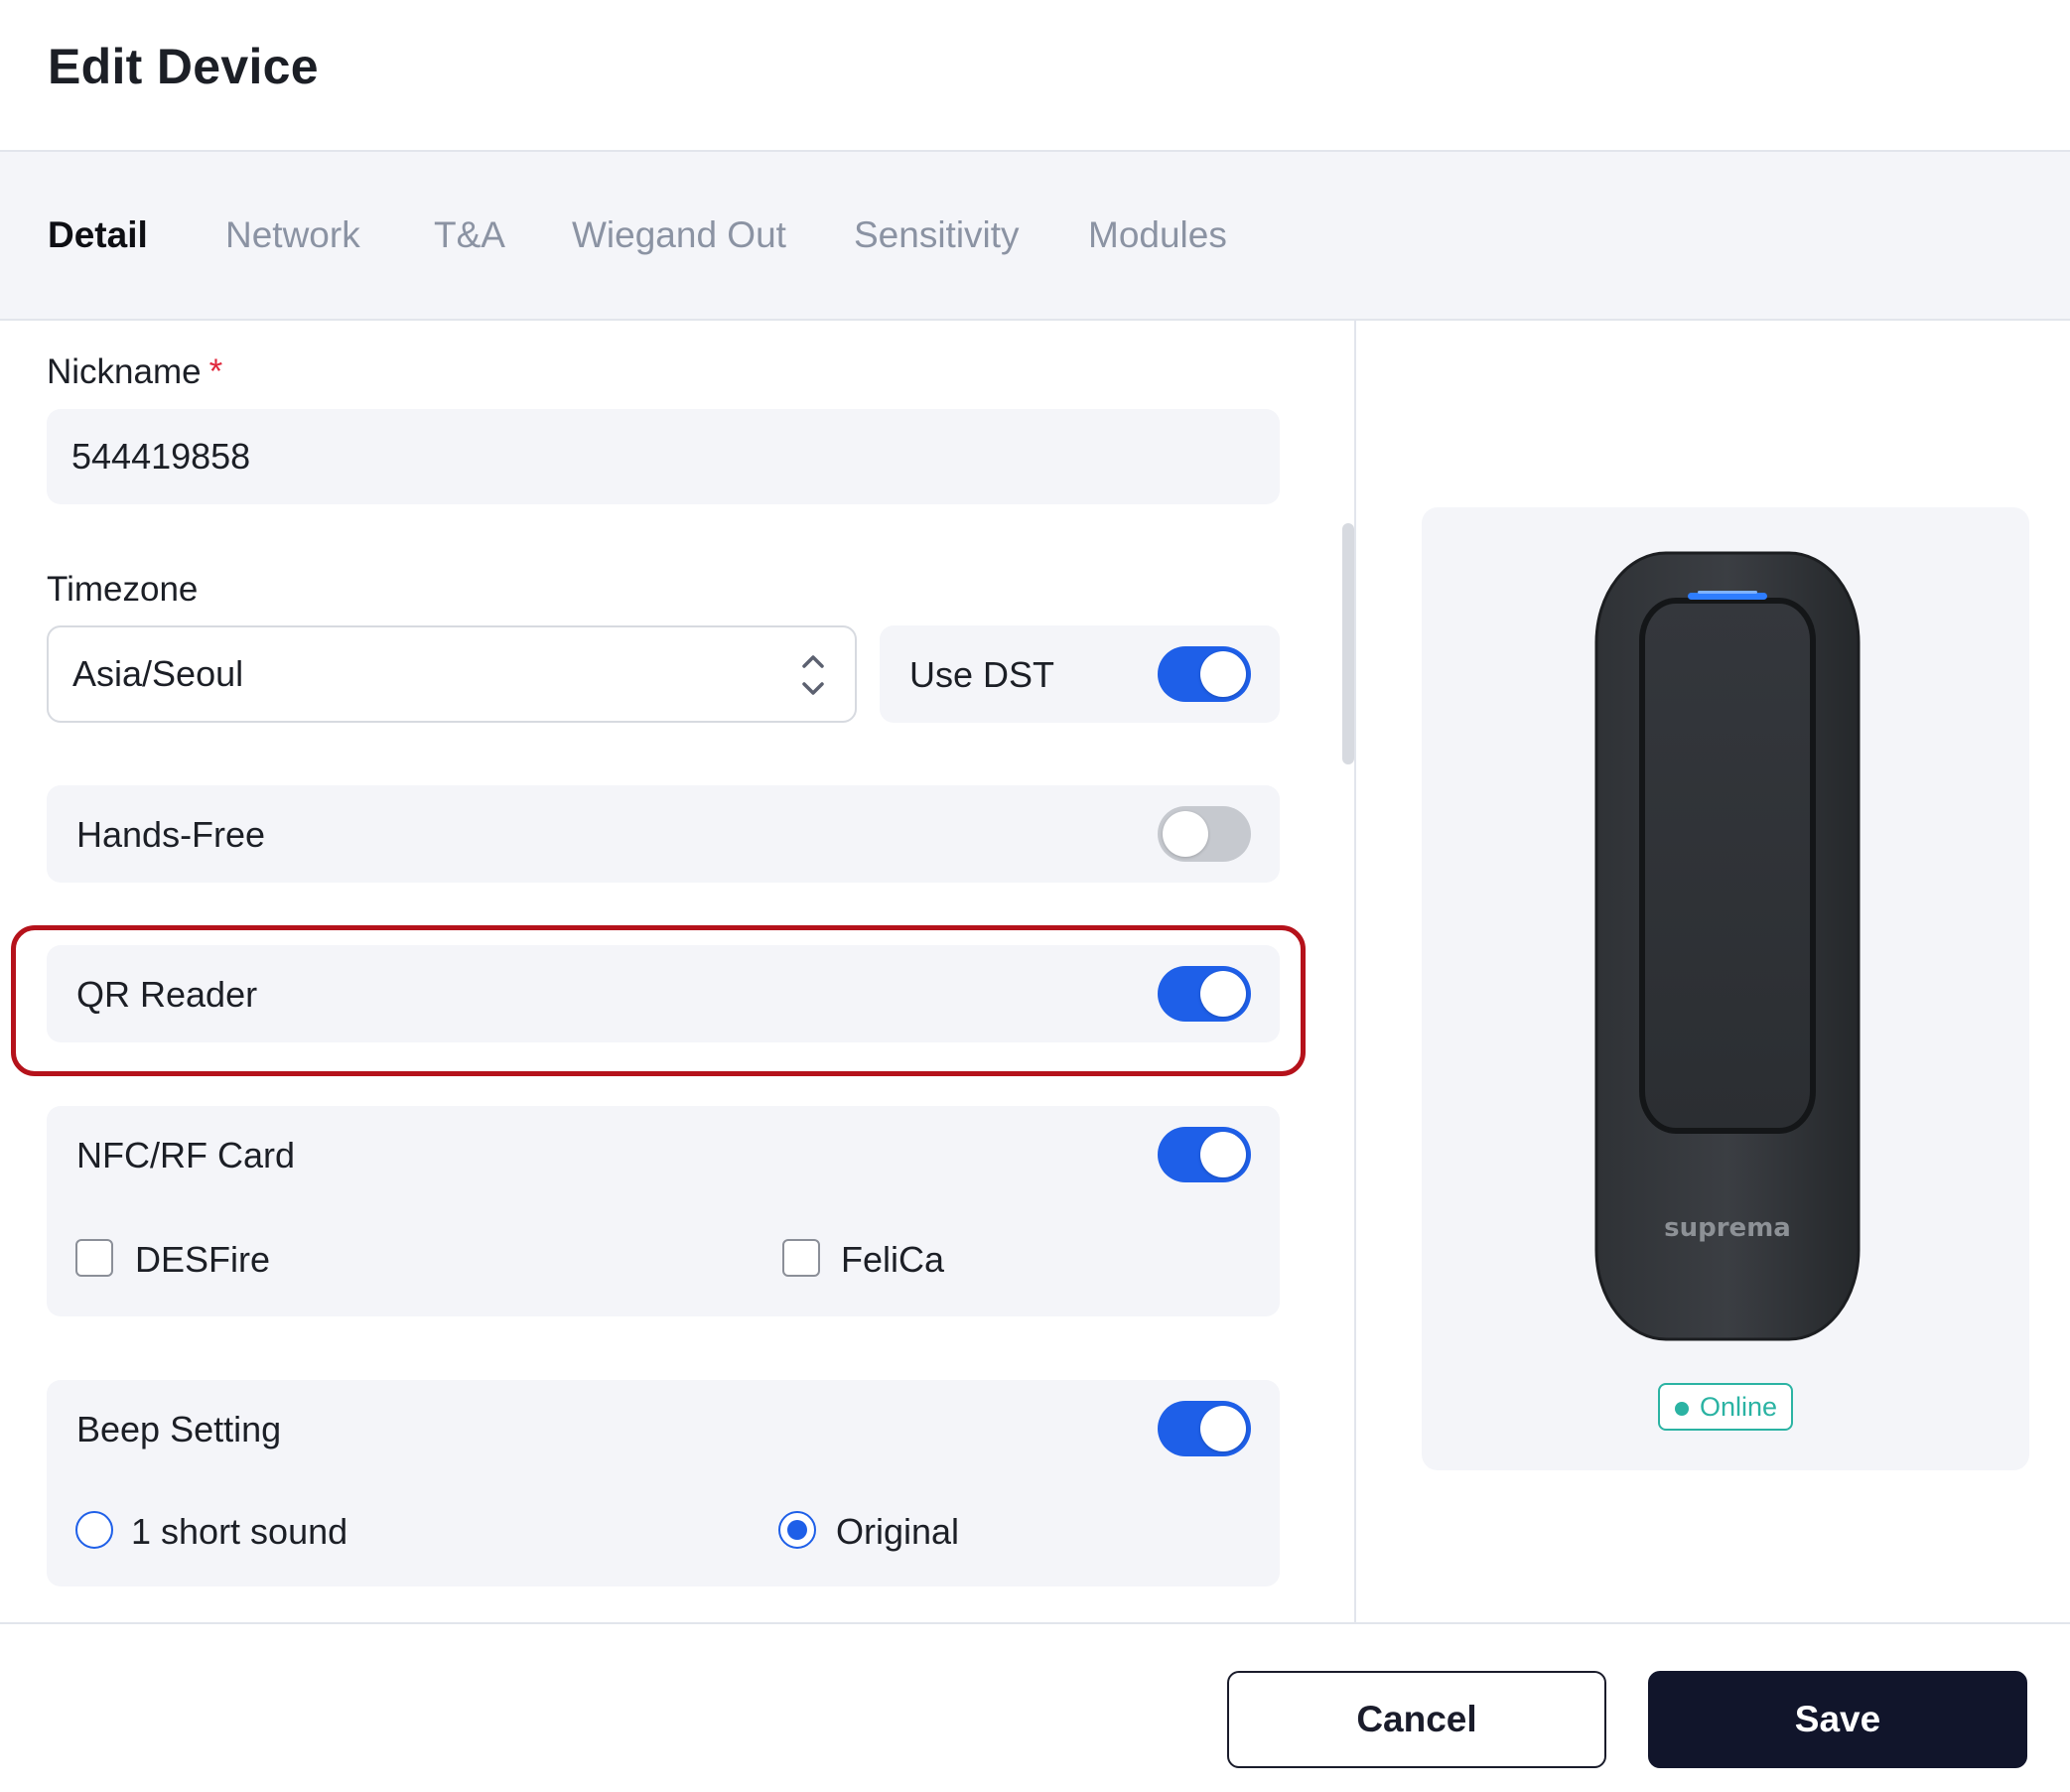 This screenshot has width=2070, height=1792. What do you see at coordinates (679, 235) in the screenshot?
I see `tab-wiegand-out: Wiegand Out` at bounding box center [679, 235].